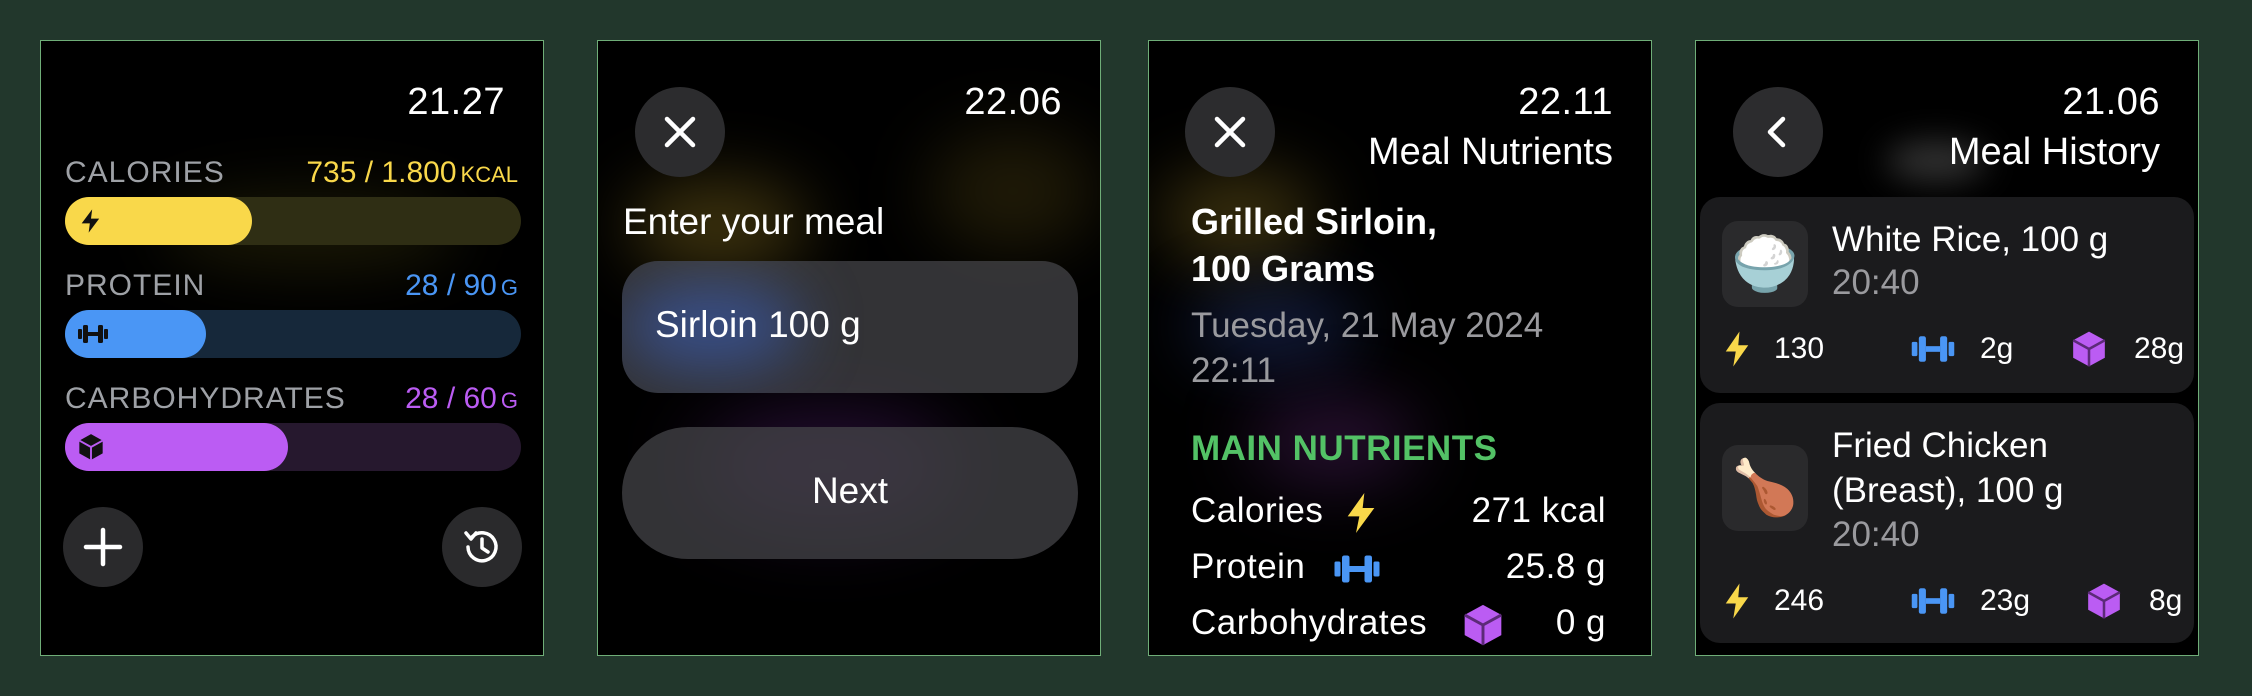  What do you see at coordinates (1490, 152) in the screenshot?
I see `screen-title: Meal Nutrients` at bounding box center [1490, 152].